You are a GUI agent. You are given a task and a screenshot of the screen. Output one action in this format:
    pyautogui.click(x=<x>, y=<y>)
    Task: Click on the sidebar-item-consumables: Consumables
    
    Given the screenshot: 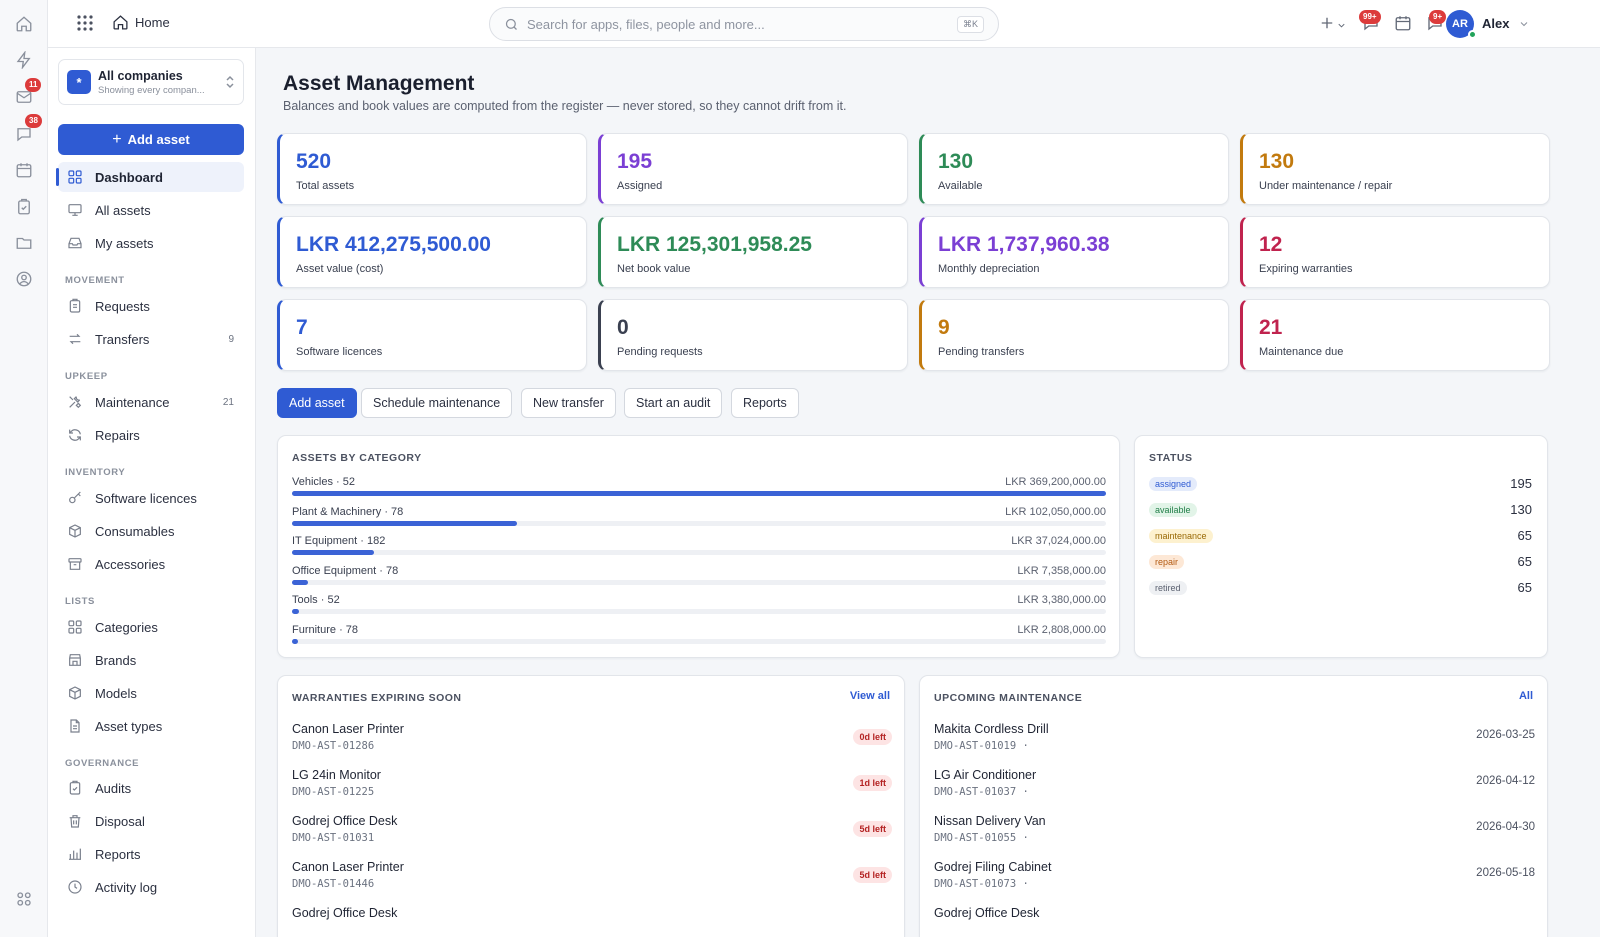 What is the action you would take?
    pyautogui.click(x=151, y=531)
    